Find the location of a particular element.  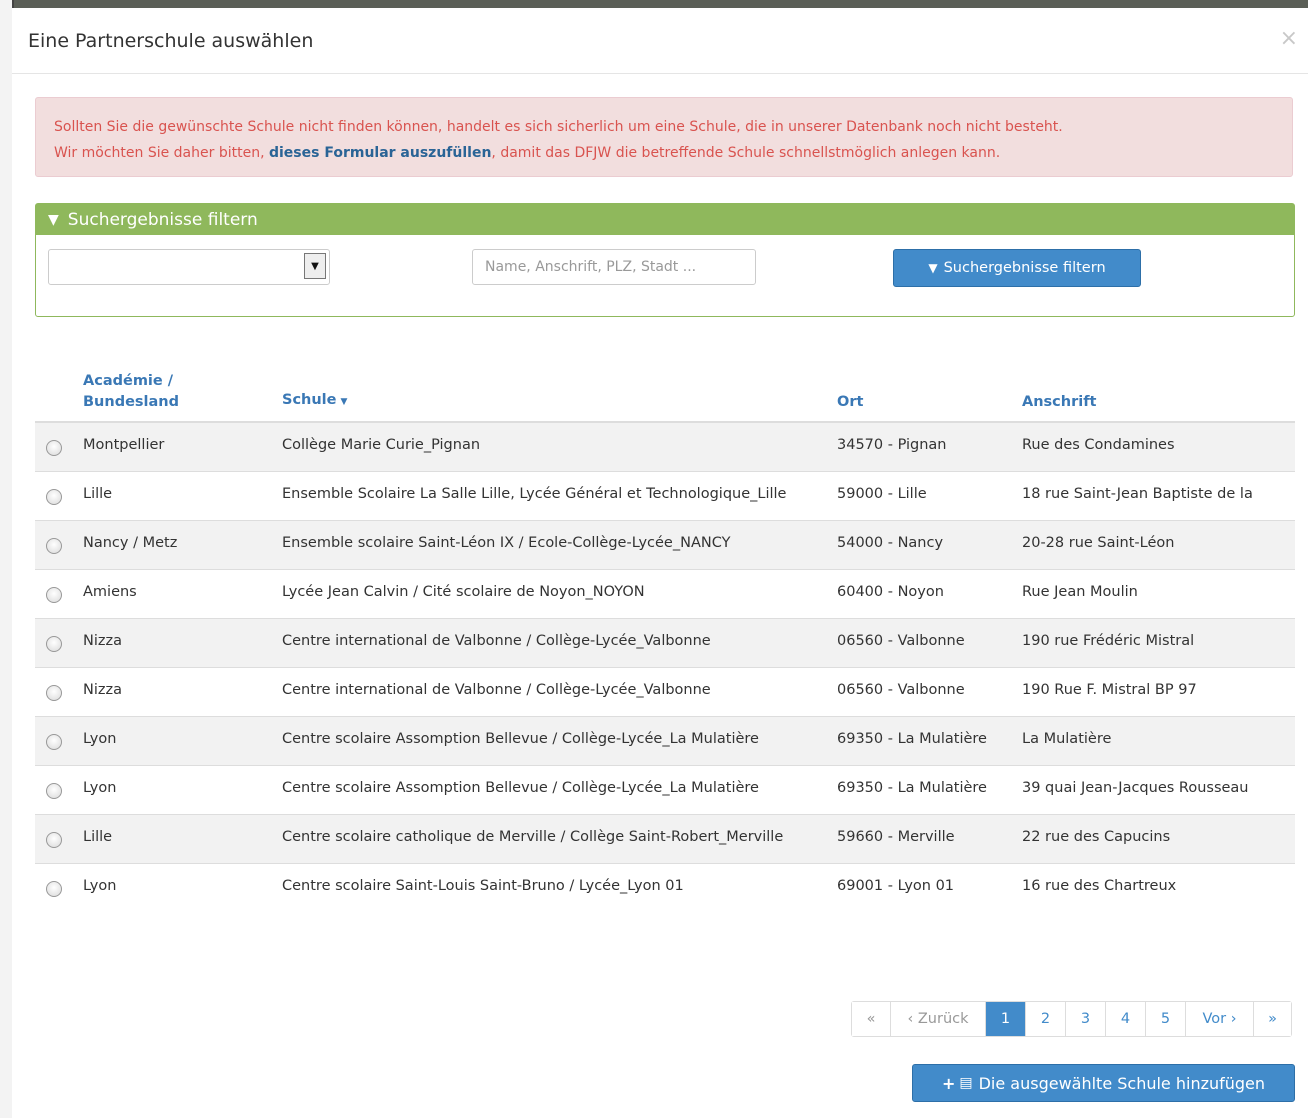

page-last: » is located at coordinates (1272, 1019).